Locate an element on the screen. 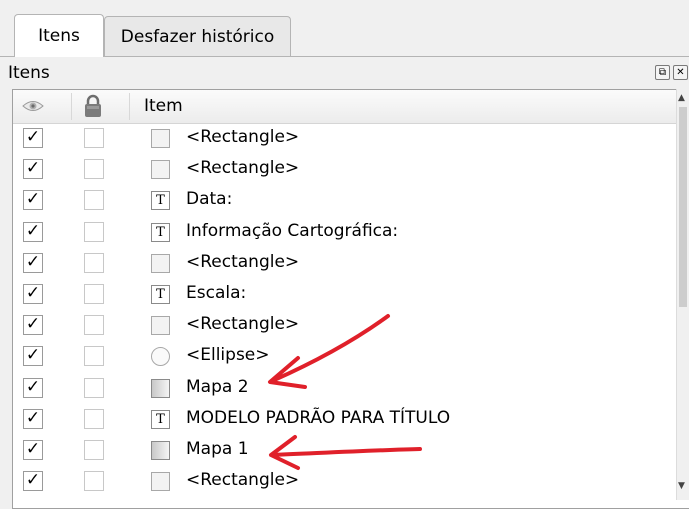 This screenshot has height=509, width=689. tab-itens: Itens is located at coordinates (59, 35).